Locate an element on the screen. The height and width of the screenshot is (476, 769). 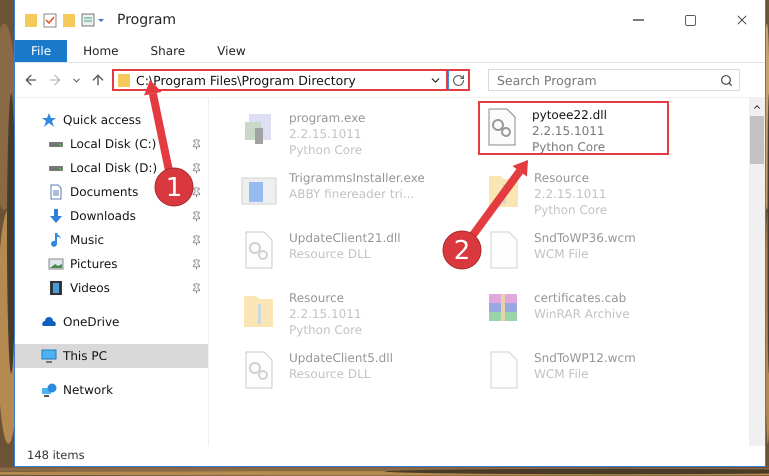
nav-item: This PC is located at coordinates (111, 356).